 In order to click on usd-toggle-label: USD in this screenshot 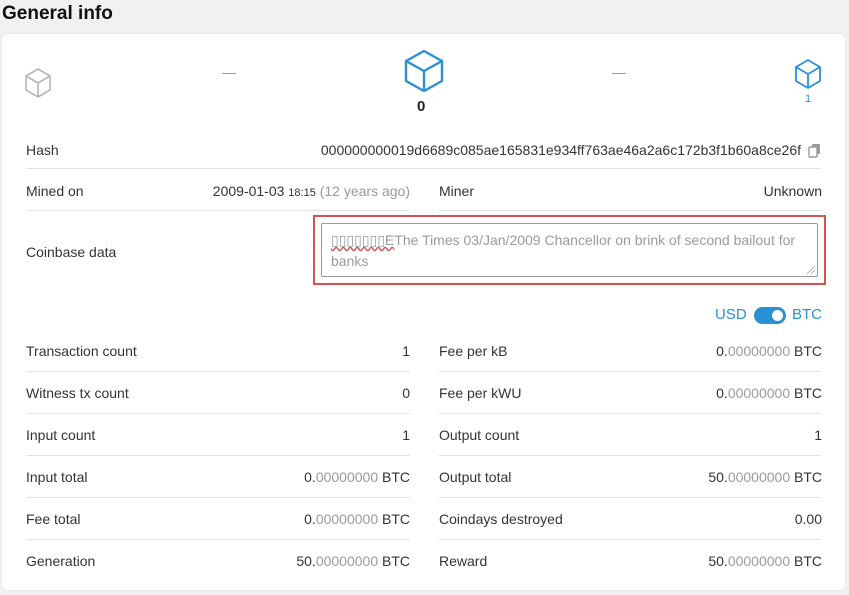, I will do `click(731, 314)`.